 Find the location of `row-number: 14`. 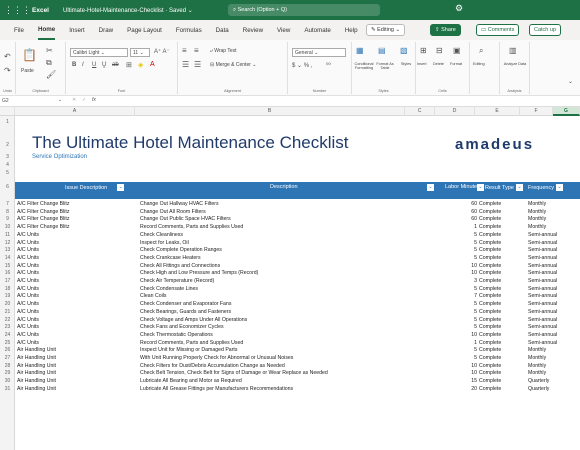

row-number: 14 is located at coordinates (7, 258).